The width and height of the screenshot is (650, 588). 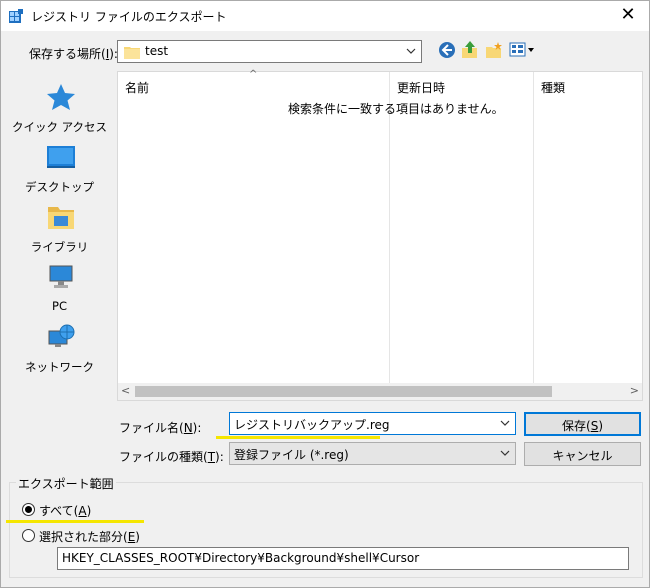 What do you see at coordinates (447, 50) in the screenshot?
I see `back-arrow-icon` at bounding box center [447, 50].